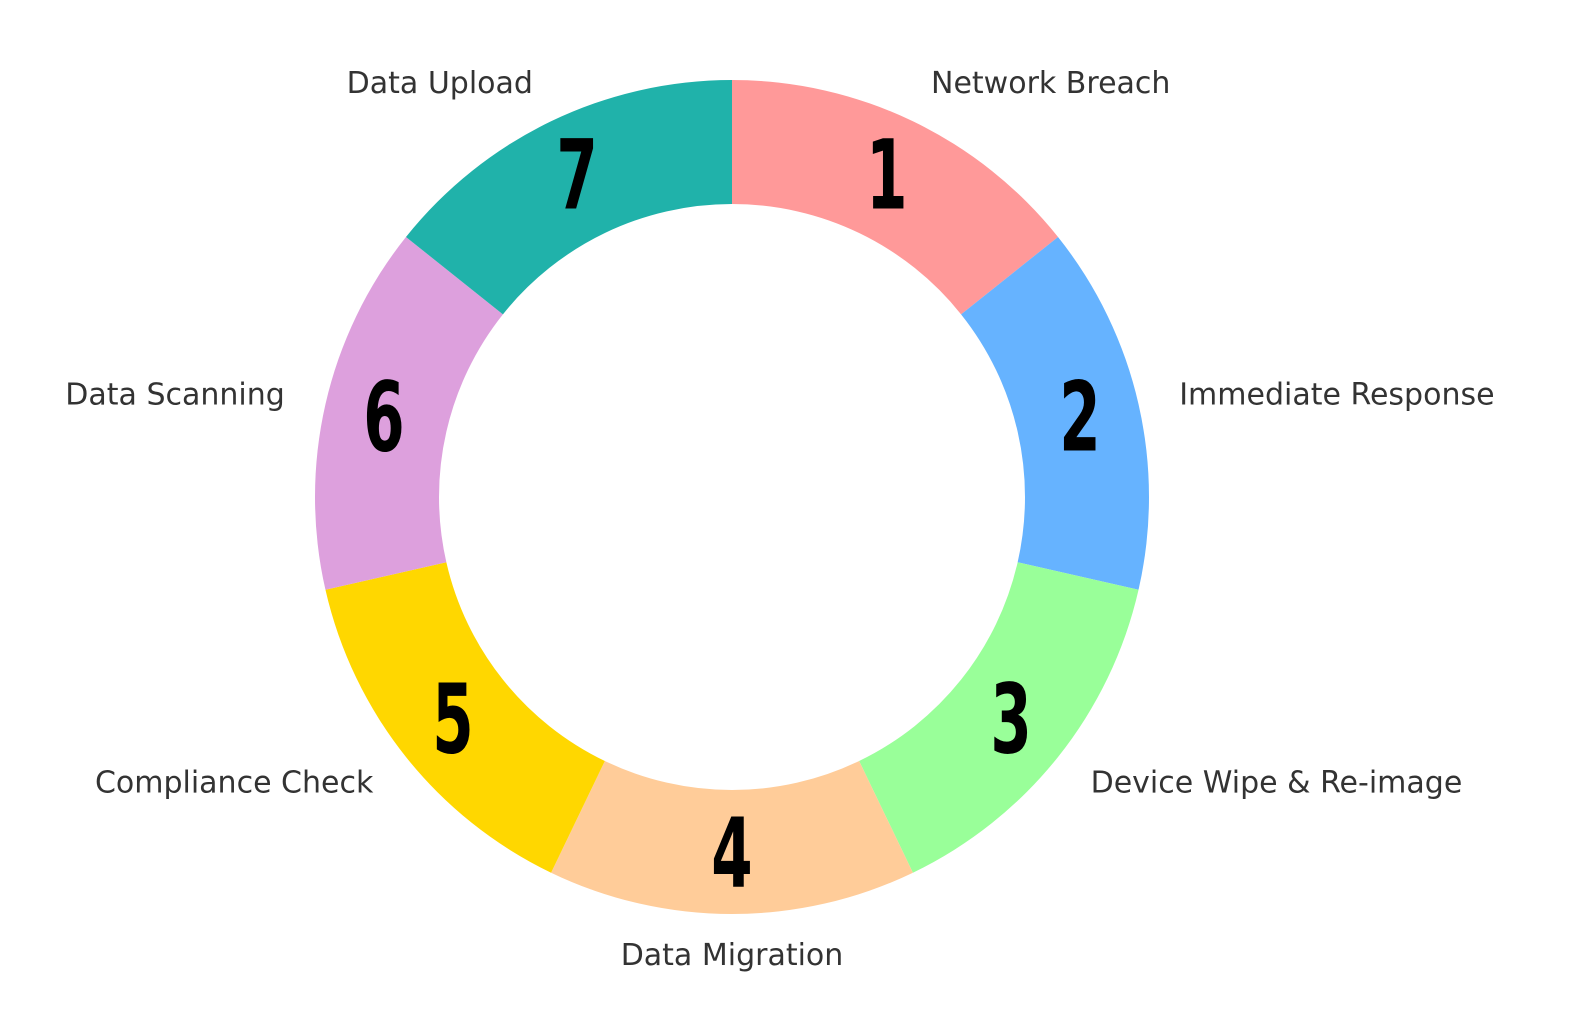  Describe the element at coordinates (886, 176) in the screenshot. I see `slice-number-label: 1` at that location.